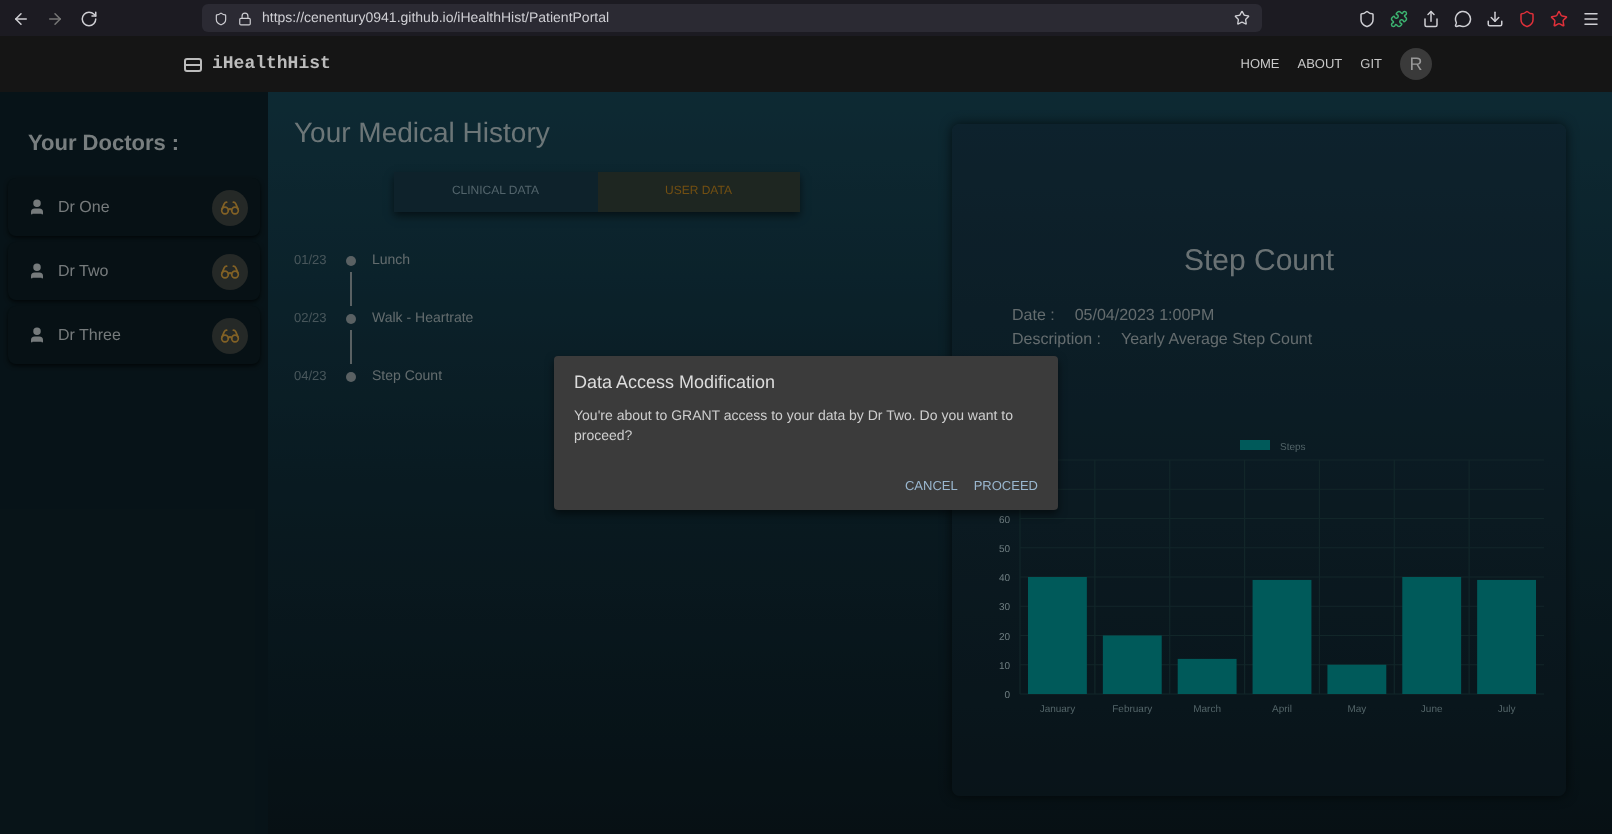 The image size is (1612, 834). Describe the element at coordinates (1216, 339) in the screenshot. I see `field-value: Yearly Average Step Count` at that location.